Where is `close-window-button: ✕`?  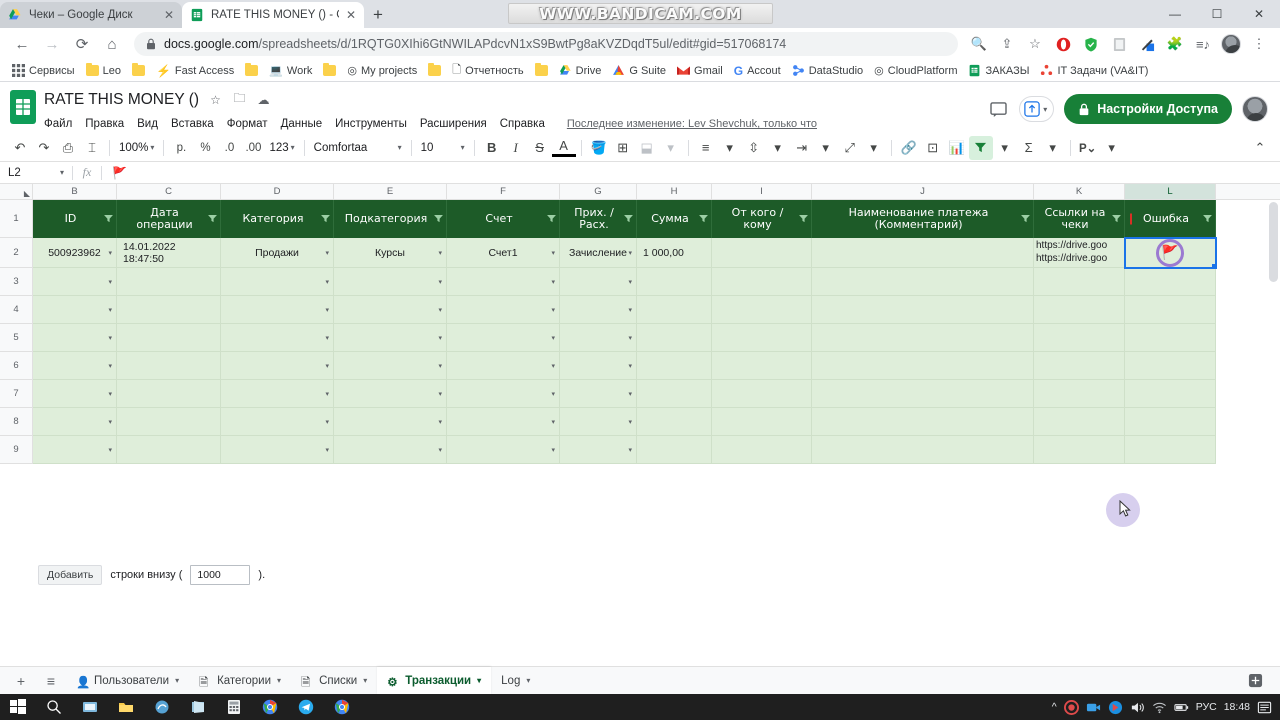 close-window-button: ✕ is located at coordinates (1259, 14).